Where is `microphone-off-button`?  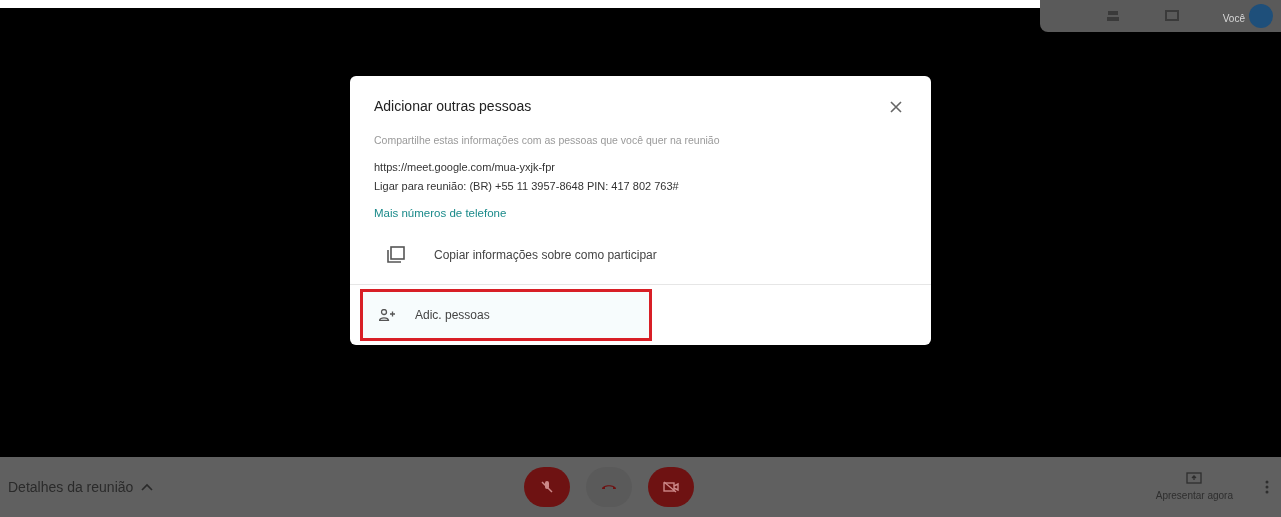
microphone-off-button is located at coordinates (547, 487).